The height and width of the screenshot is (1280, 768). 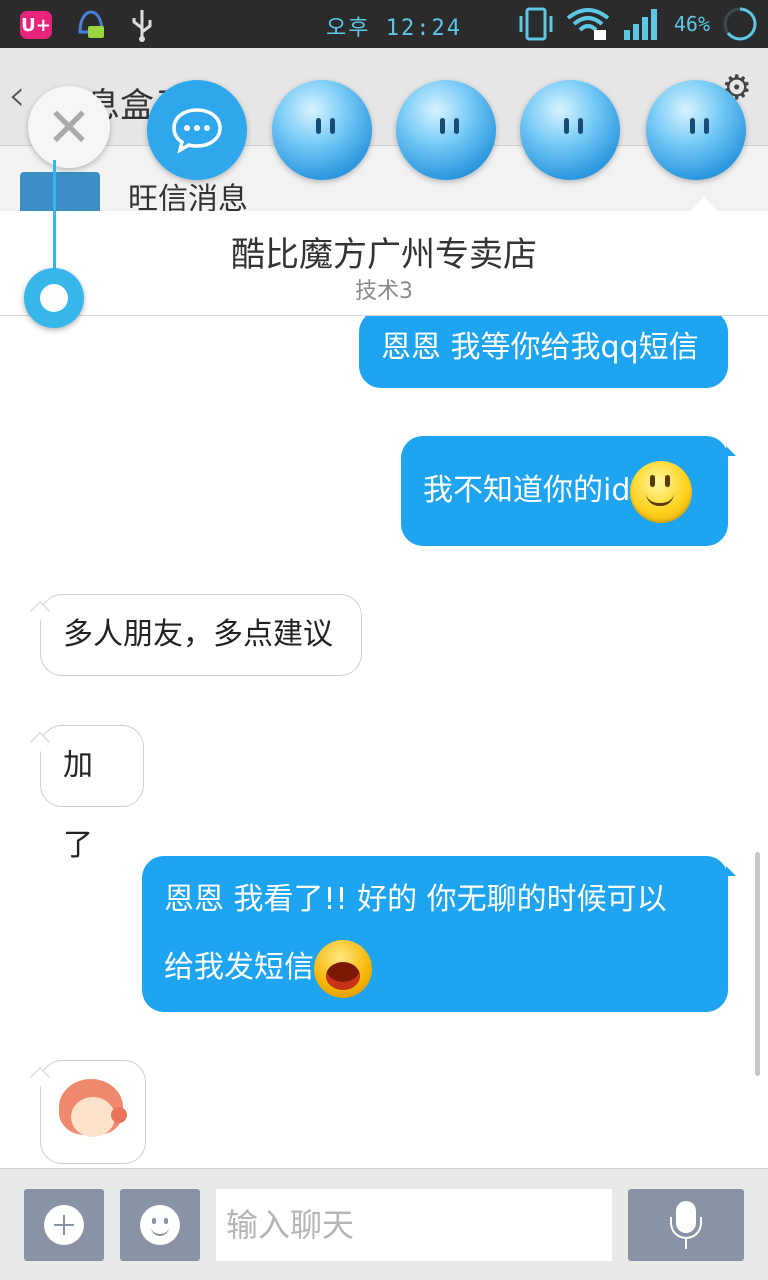 I want to click on chat-head-messages, so click(x=197, y=130).